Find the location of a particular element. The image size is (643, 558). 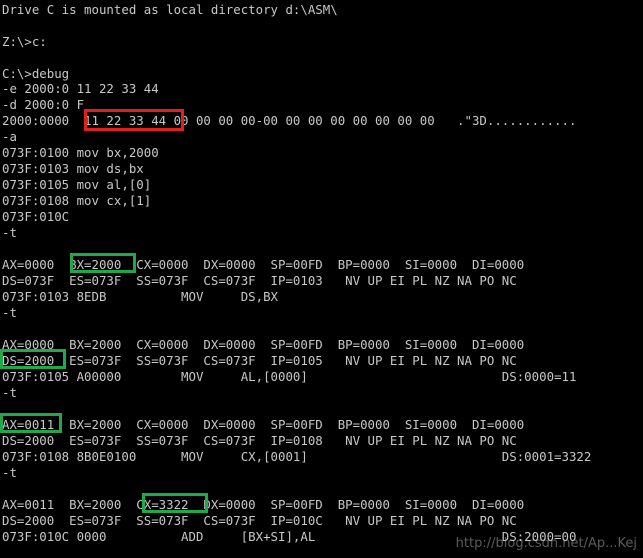

console-line: -a is located at coordinates (9, 136).